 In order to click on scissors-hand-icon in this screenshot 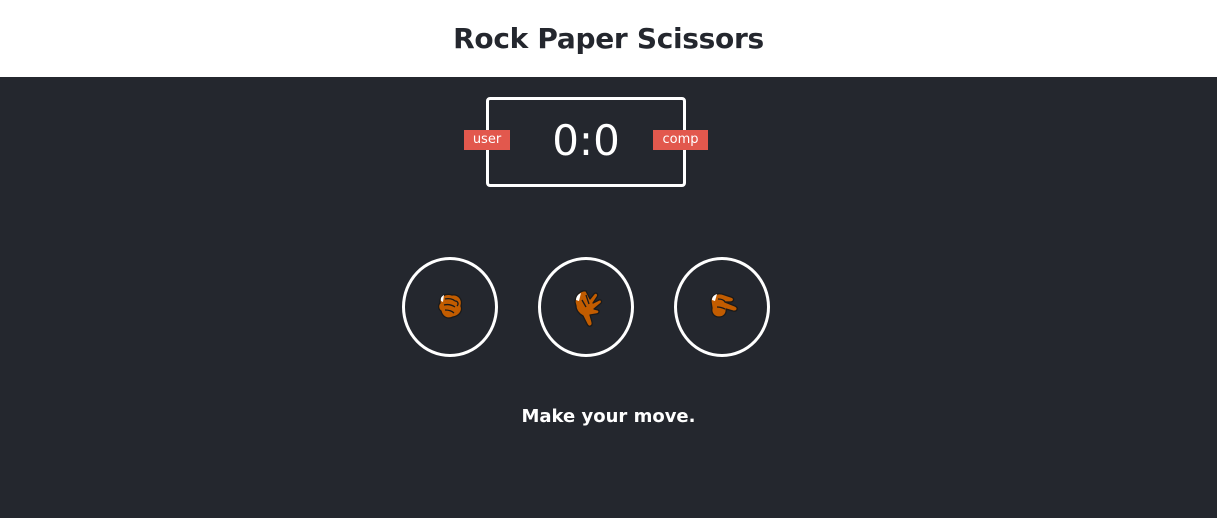, I will do `click(724, 305)`.